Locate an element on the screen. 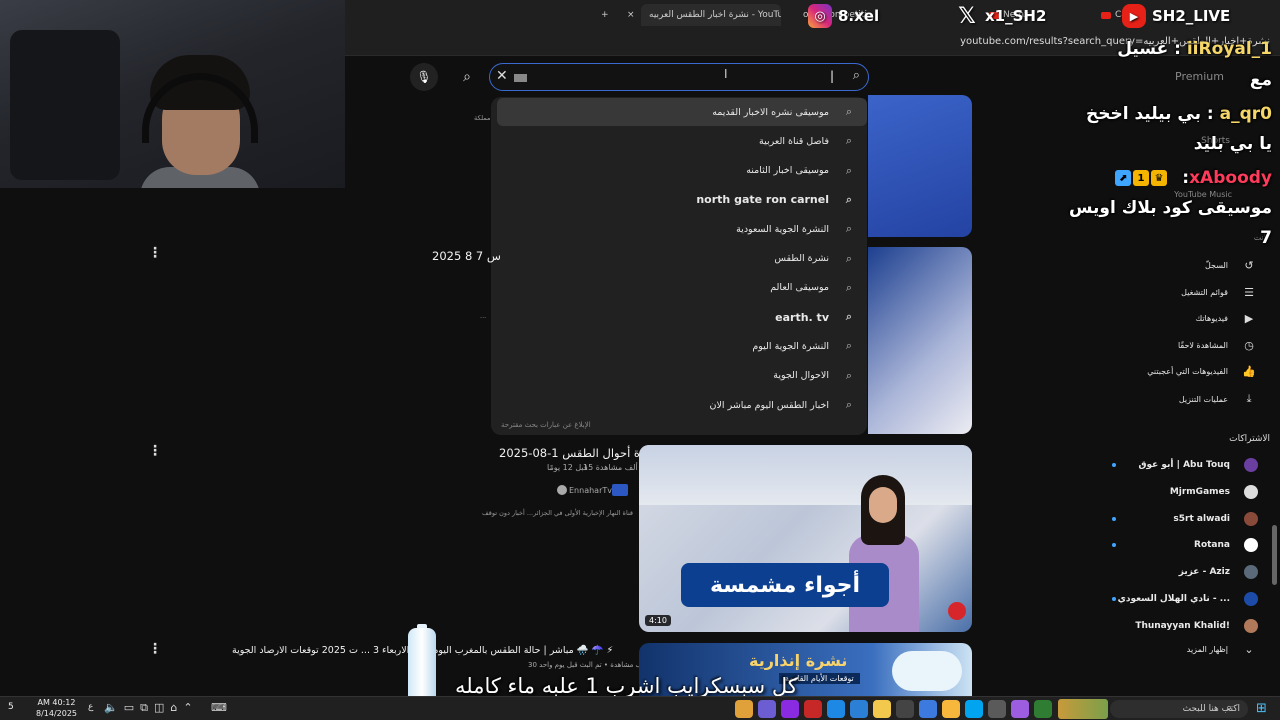 The height and width of the screenshot is (720, 1280). system-tray: 🔈▭⧉◫⌂⌃ is located at coordinates (151, 708).